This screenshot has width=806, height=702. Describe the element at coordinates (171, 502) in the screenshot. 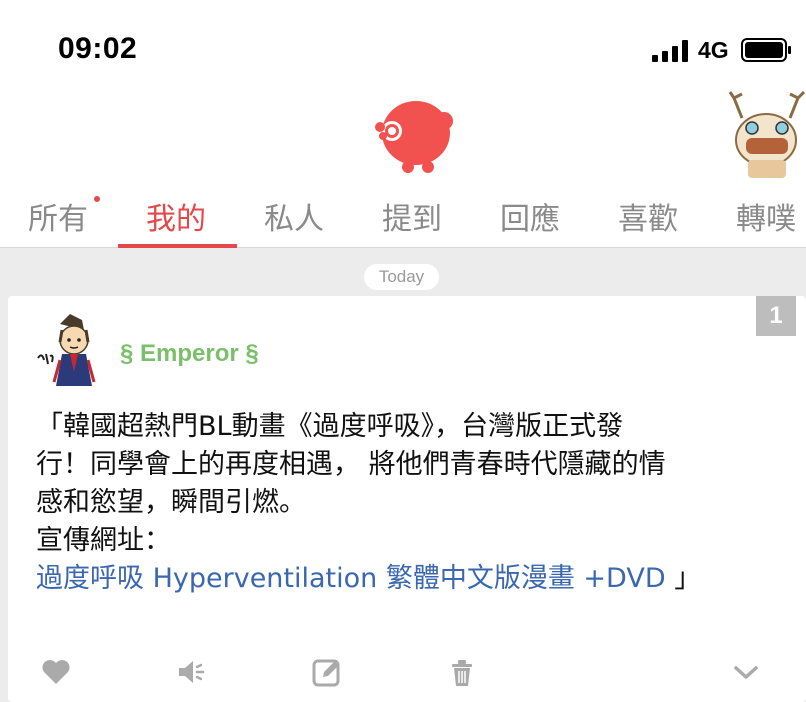

I see `post-text-line: 感和慾望，瞬間引燃。` at that location.